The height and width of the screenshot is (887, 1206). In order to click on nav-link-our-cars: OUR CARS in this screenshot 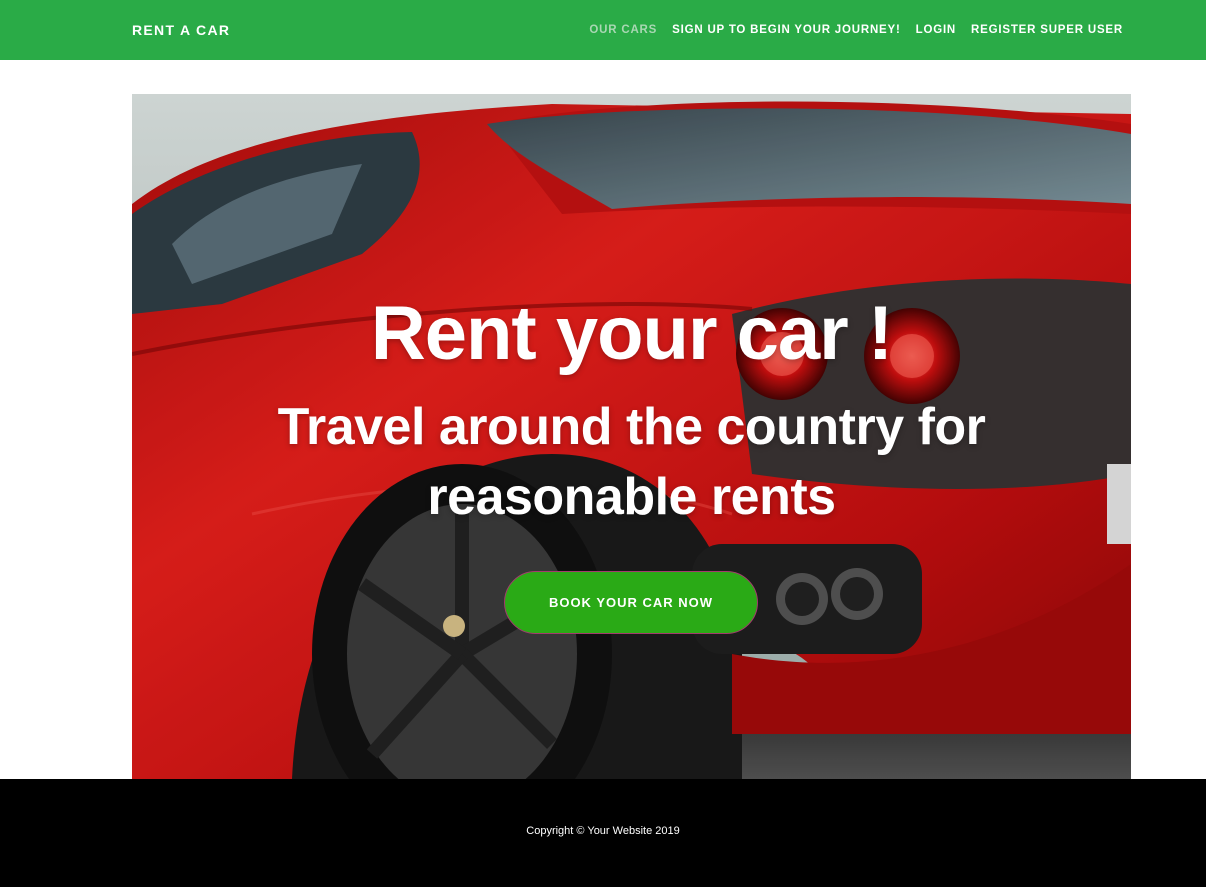, I will do `click(623, 30)`.